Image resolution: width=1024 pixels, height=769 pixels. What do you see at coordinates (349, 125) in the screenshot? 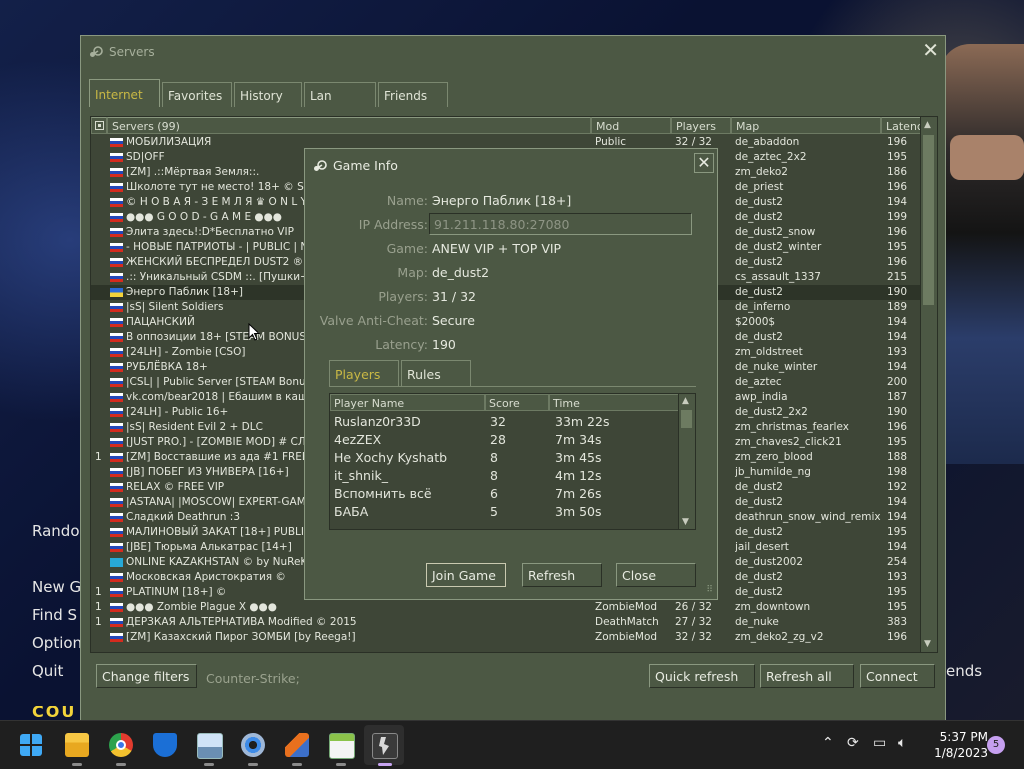
I see `header-servers: Servers (99)` at bounding box center [349, 125].